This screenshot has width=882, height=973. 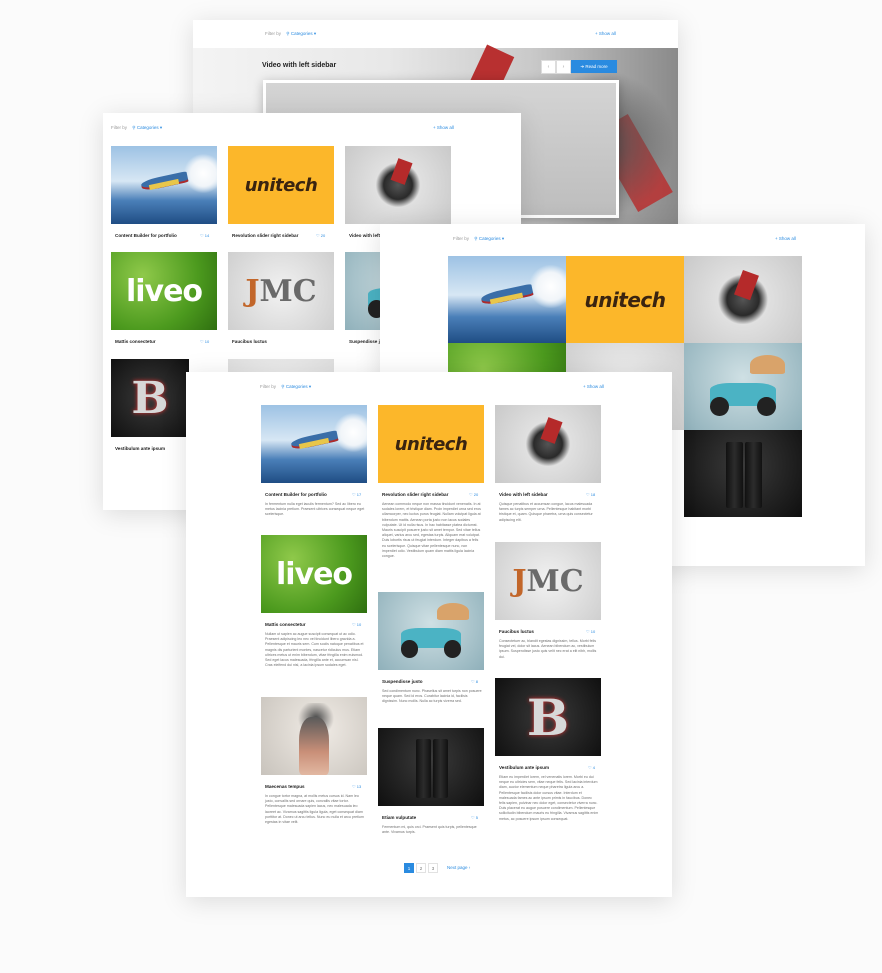 What do you see at coordinates (314, 736) in the screenshot?
I see `thumb-portrait` at bounding box center [314, 736].